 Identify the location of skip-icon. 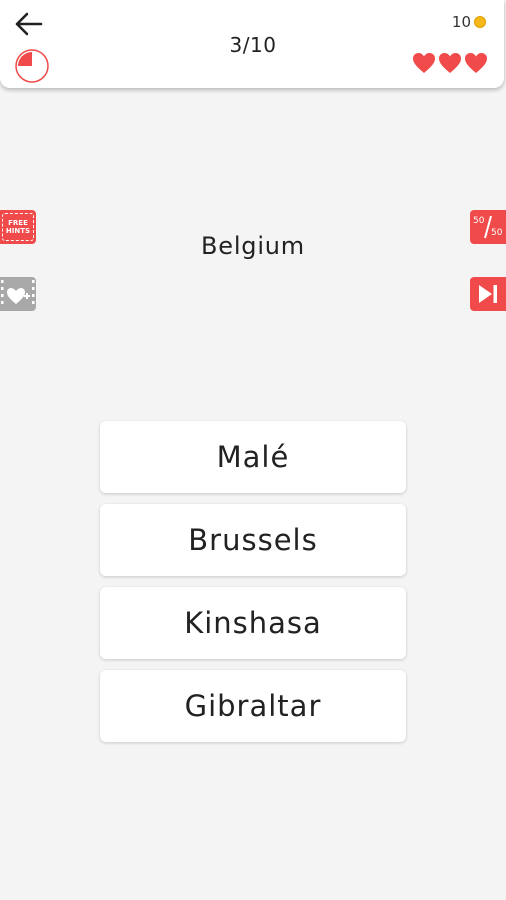
(488, 294).